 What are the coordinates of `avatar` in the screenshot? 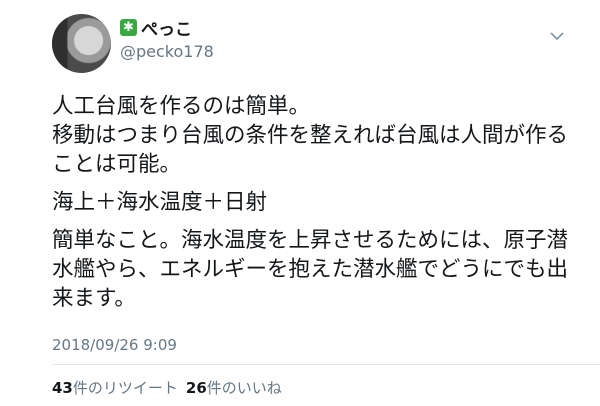 It's located at (81, 43).